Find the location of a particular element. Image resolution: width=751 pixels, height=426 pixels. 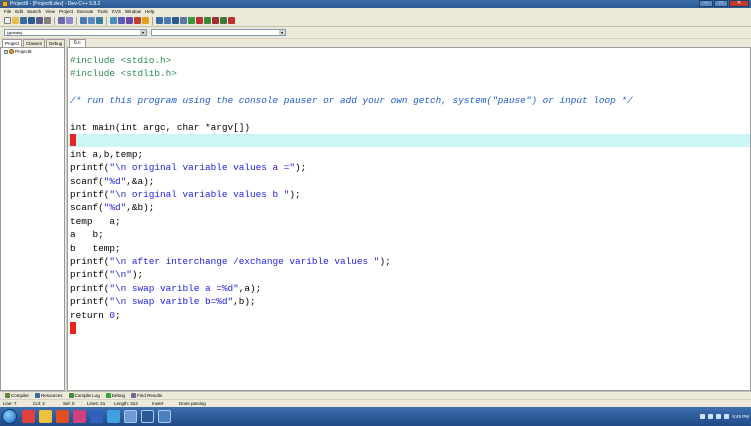

code-line: #include <stdio.h> is located at coordinates (409, 60).